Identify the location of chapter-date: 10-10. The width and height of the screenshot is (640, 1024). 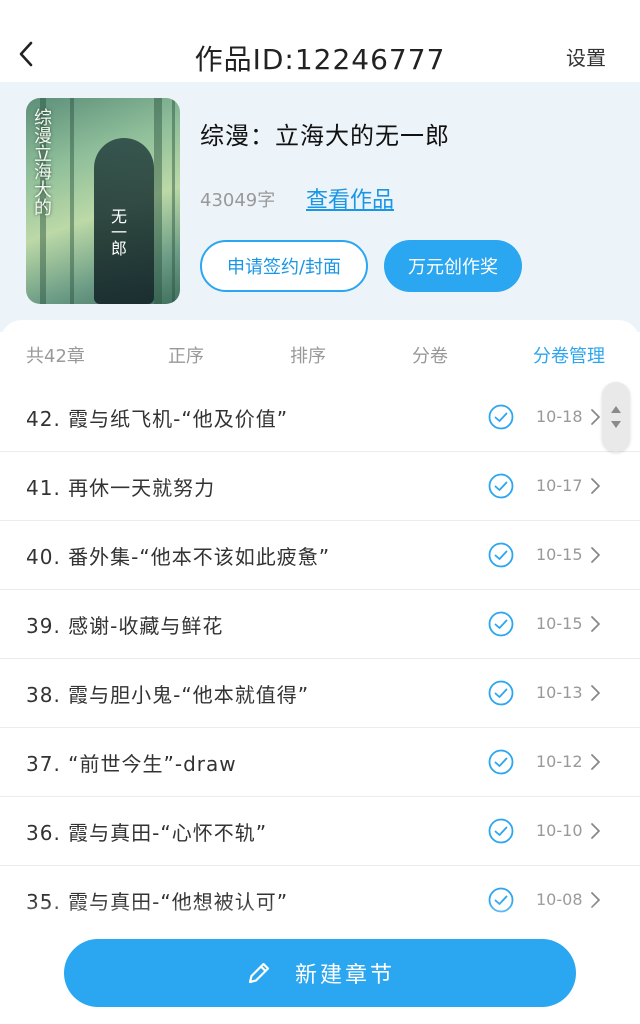
(559, 830).